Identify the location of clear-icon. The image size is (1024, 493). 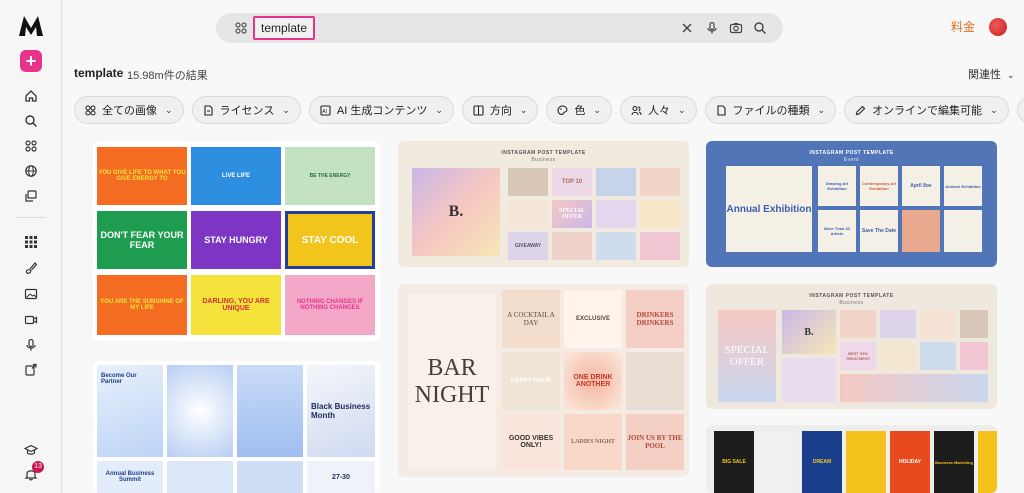
(687, 28).